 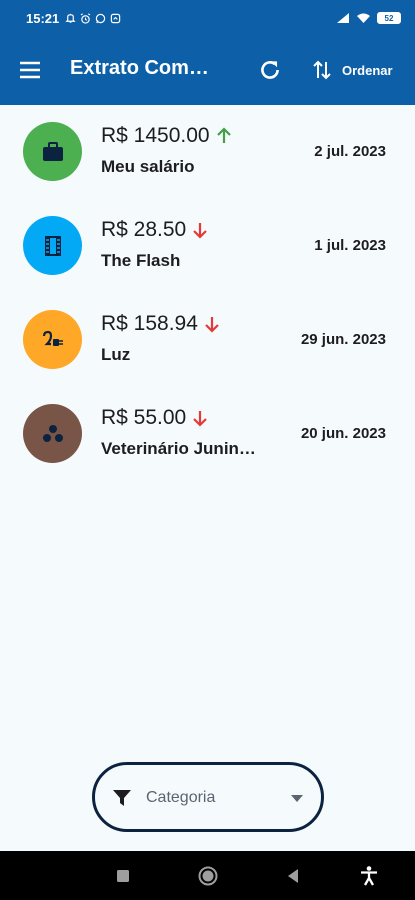 What do you see at coordinates (367, 70) in the screenshot?
I see `sort-label: Ordenar` at bounding box center [367, 70].